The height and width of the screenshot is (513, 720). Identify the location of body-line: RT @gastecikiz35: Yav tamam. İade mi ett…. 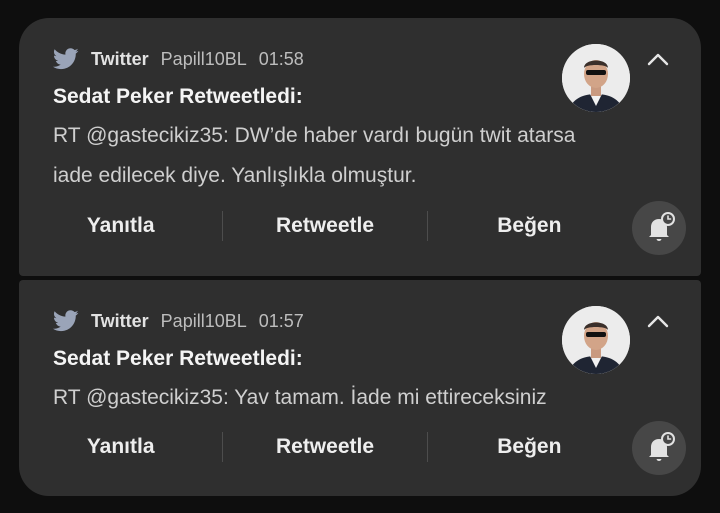
(300, 397).